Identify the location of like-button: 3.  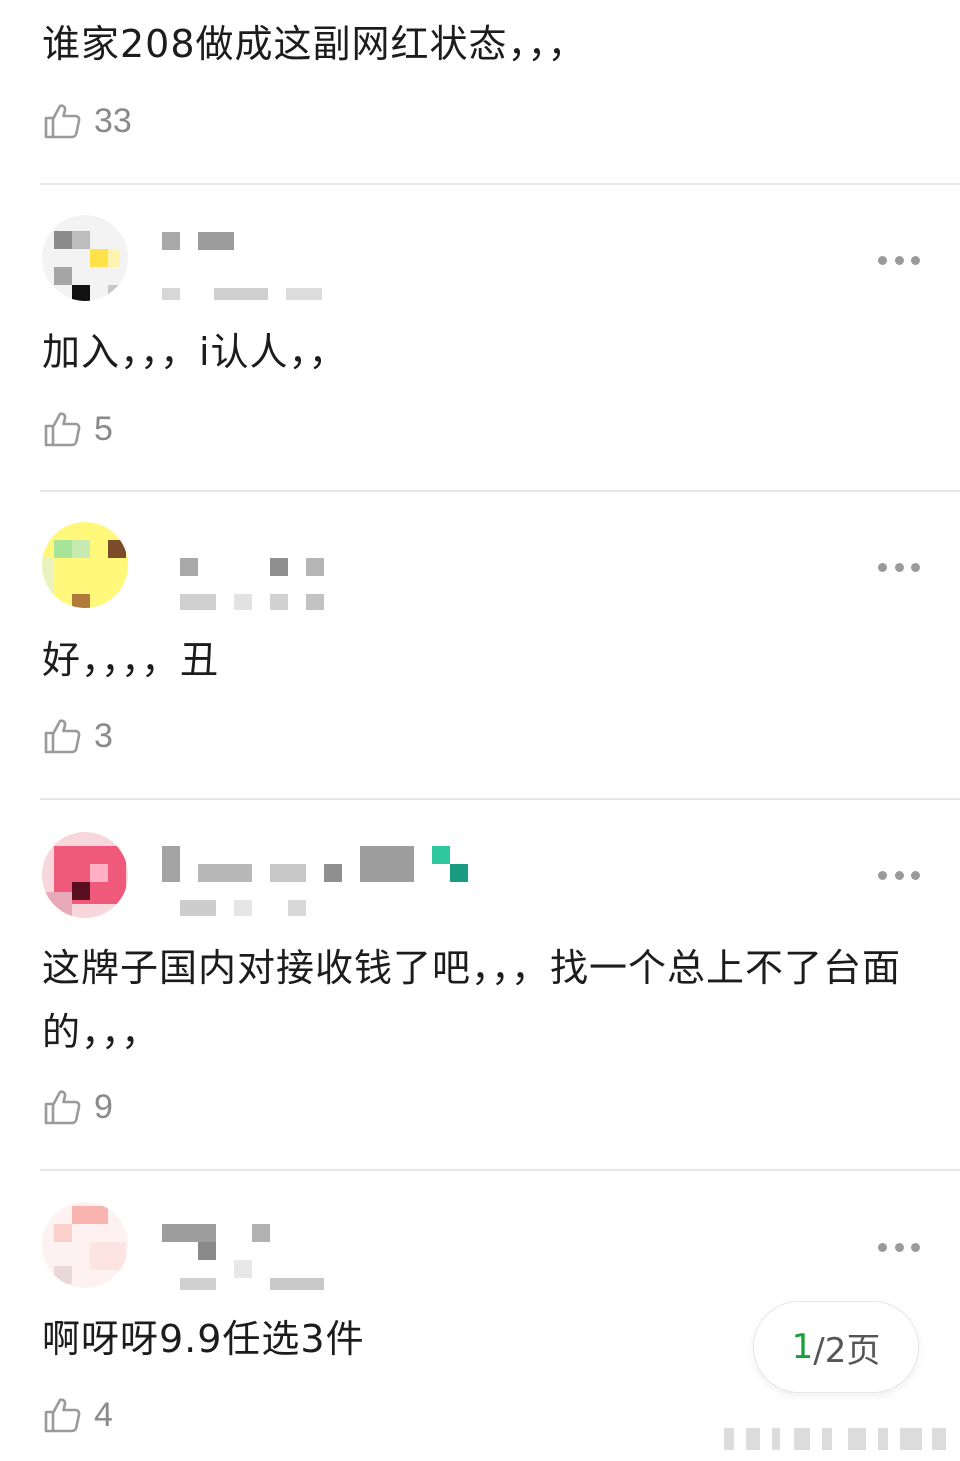
(77, 736).